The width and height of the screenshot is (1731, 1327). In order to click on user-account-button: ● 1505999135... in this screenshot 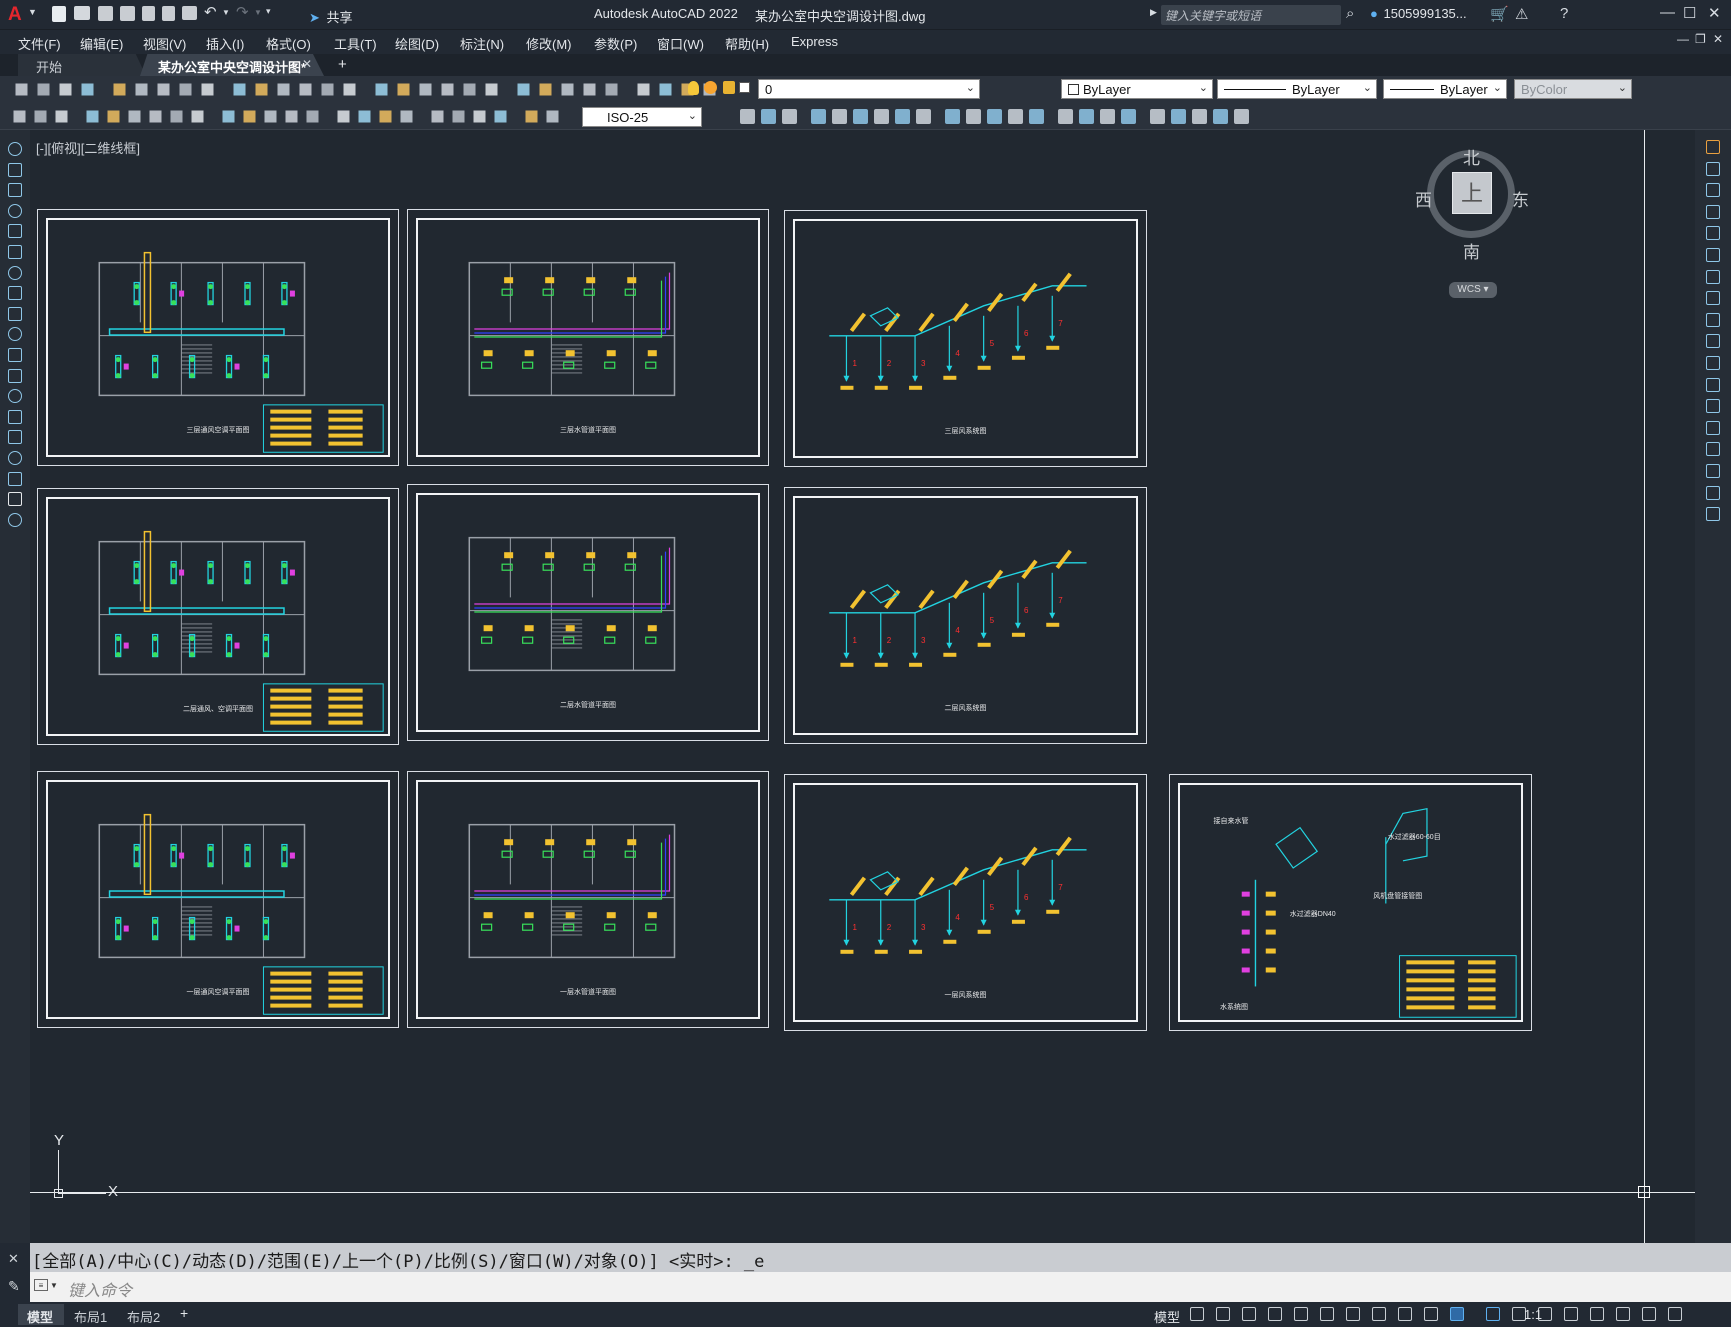, I will do `click(1418, 13)`.